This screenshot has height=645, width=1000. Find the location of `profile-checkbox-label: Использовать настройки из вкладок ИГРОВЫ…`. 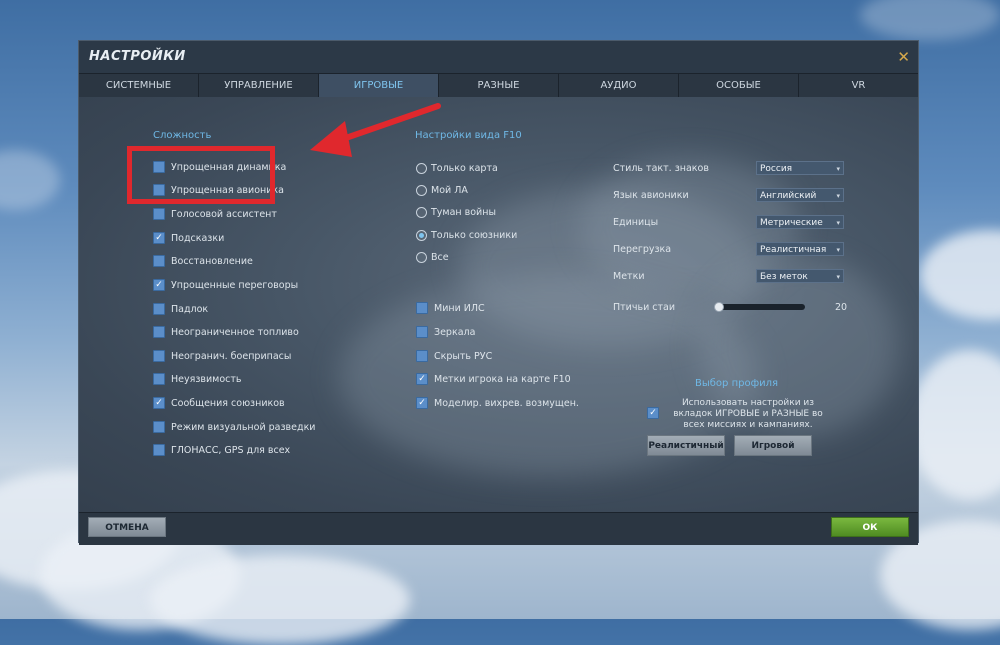

profile-checkbox-label: Использовать настройки из вкладок ИГРОВЫ… is located at coordinates (748, 414).